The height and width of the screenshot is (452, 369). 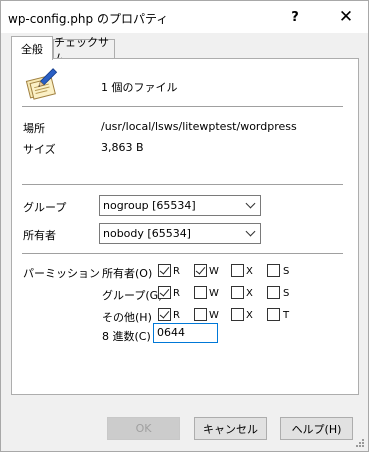 I want to click on group-select: nogroup [65534], so click(x=180, y=205).